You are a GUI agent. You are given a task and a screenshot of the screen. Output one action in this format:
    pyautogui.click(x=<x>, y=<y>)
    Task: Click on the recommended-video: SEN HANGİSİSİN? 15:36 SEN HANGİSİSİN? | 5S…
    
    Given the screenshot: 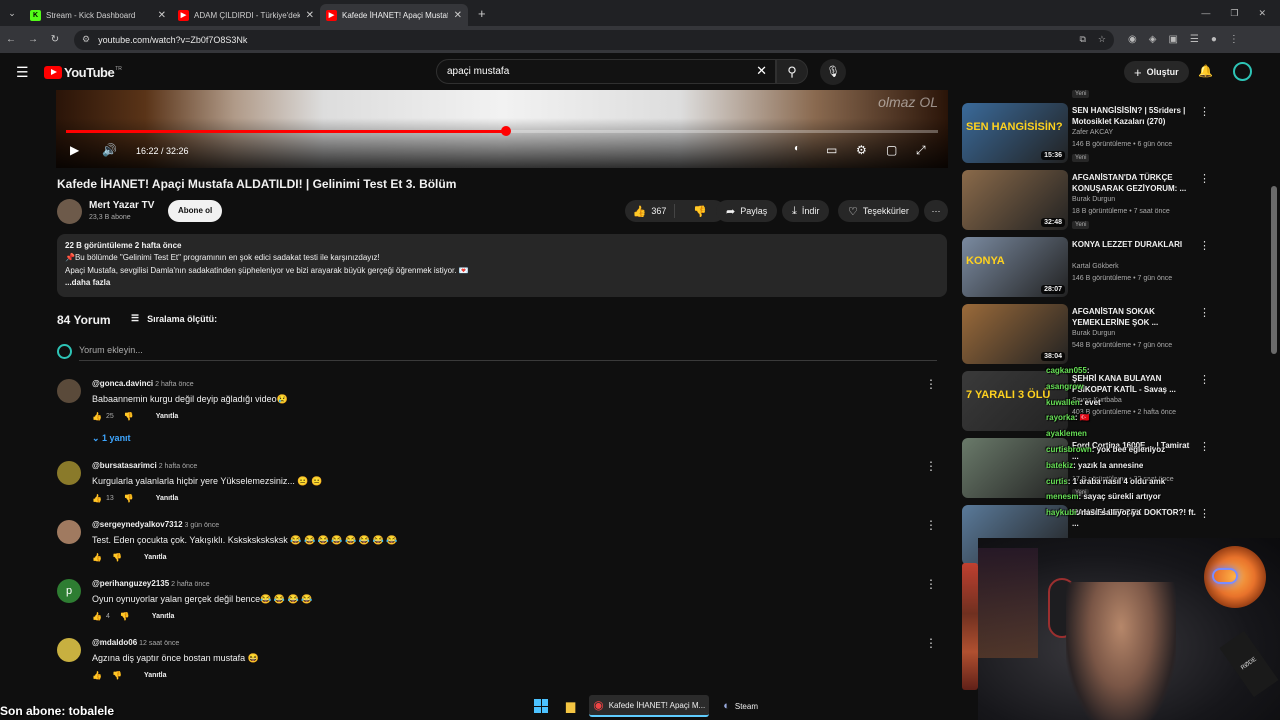 What is the action you would take?
    pyautogui.click(x=1112, y=133)
    